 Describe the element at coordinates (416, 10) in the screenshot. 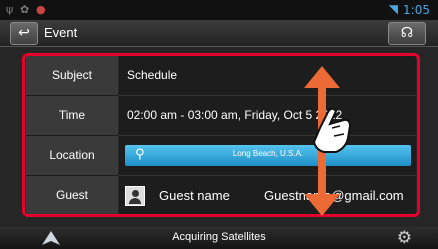

I see `clock: 1:05` at that location.